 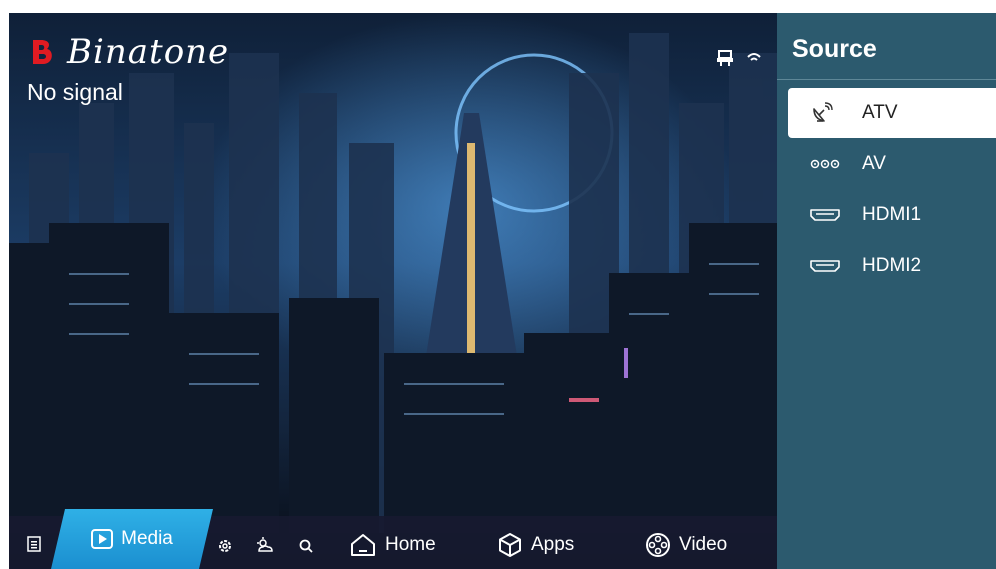 What do you see at coordinates (830, 164) in the screenshot?
I see `av-ports-icon` at bounding box center [830, 164].